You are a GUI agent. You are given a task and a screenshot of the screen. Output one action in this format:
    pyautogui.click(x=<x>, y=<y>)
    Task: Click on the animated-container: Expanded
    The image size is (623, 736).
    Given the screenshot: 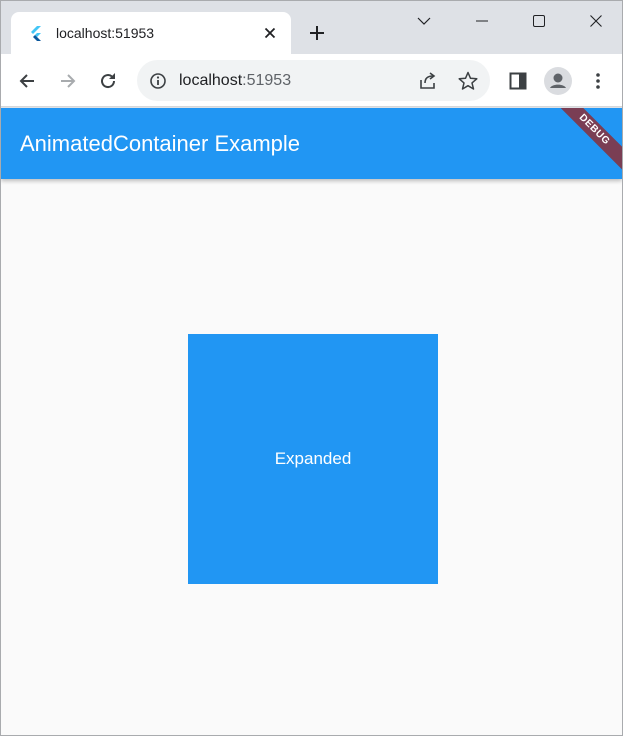 What is the action you would take?
    pyautogui.click(x=313, y=459)
    